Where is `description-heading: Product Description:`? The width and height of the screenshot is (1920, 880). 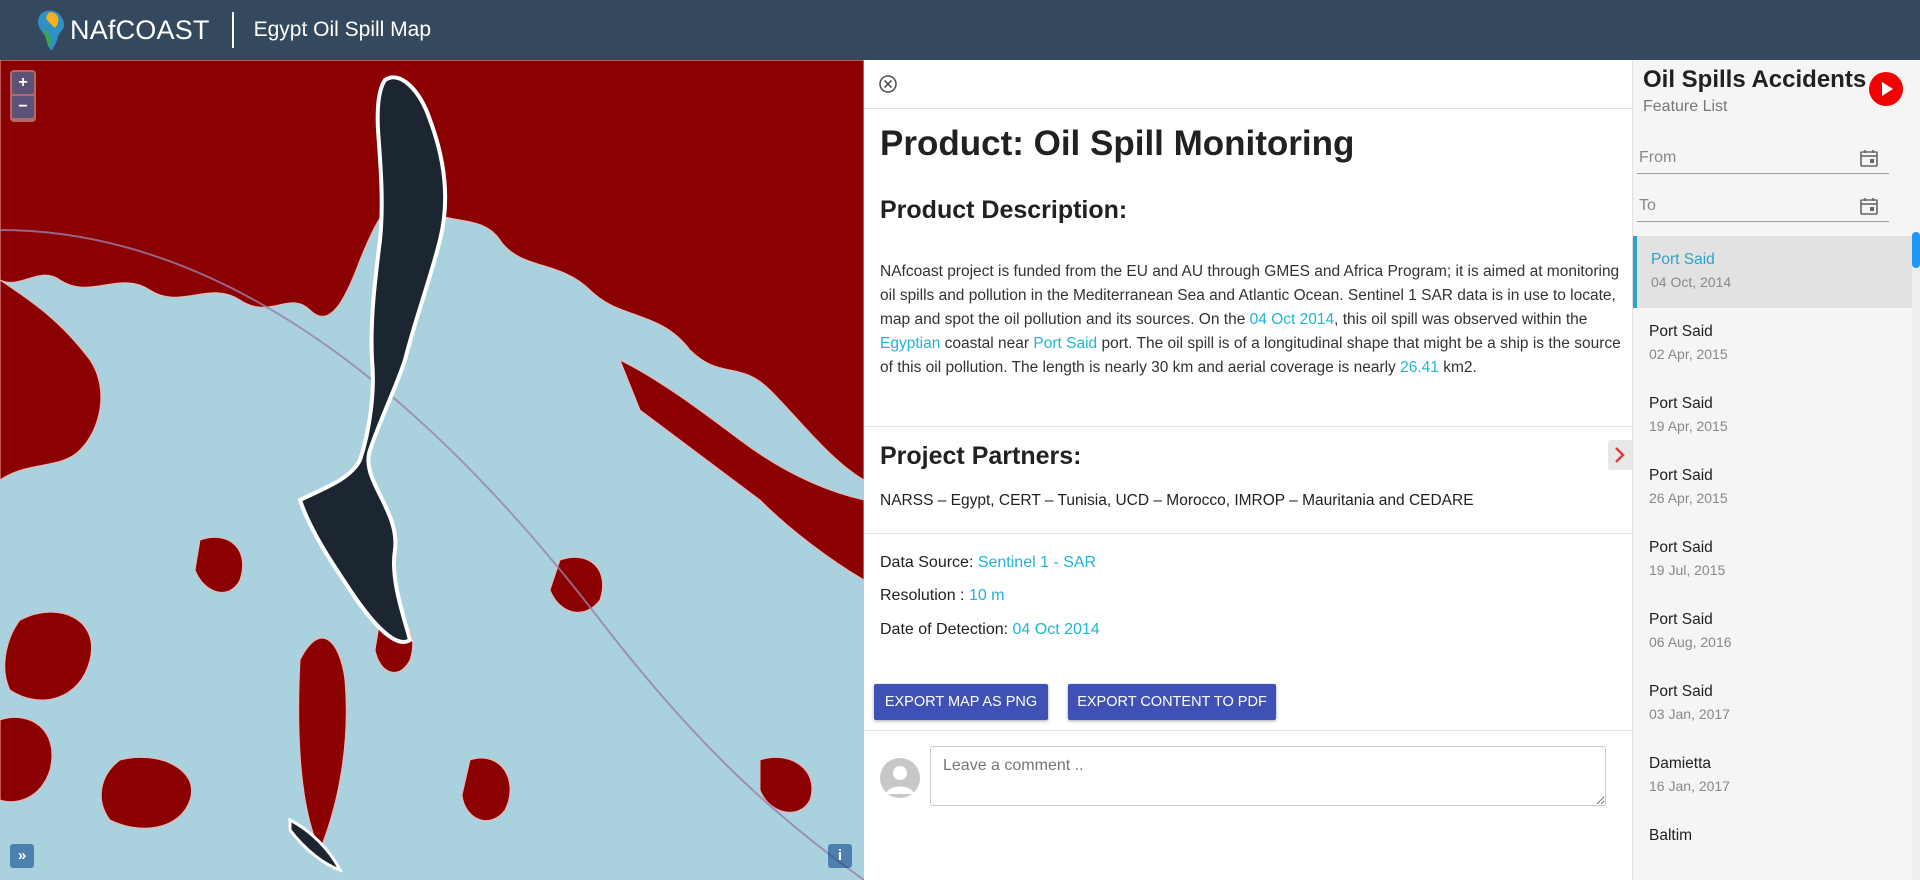
description-heading: Product Description: is located at coordinates (1004, 210).